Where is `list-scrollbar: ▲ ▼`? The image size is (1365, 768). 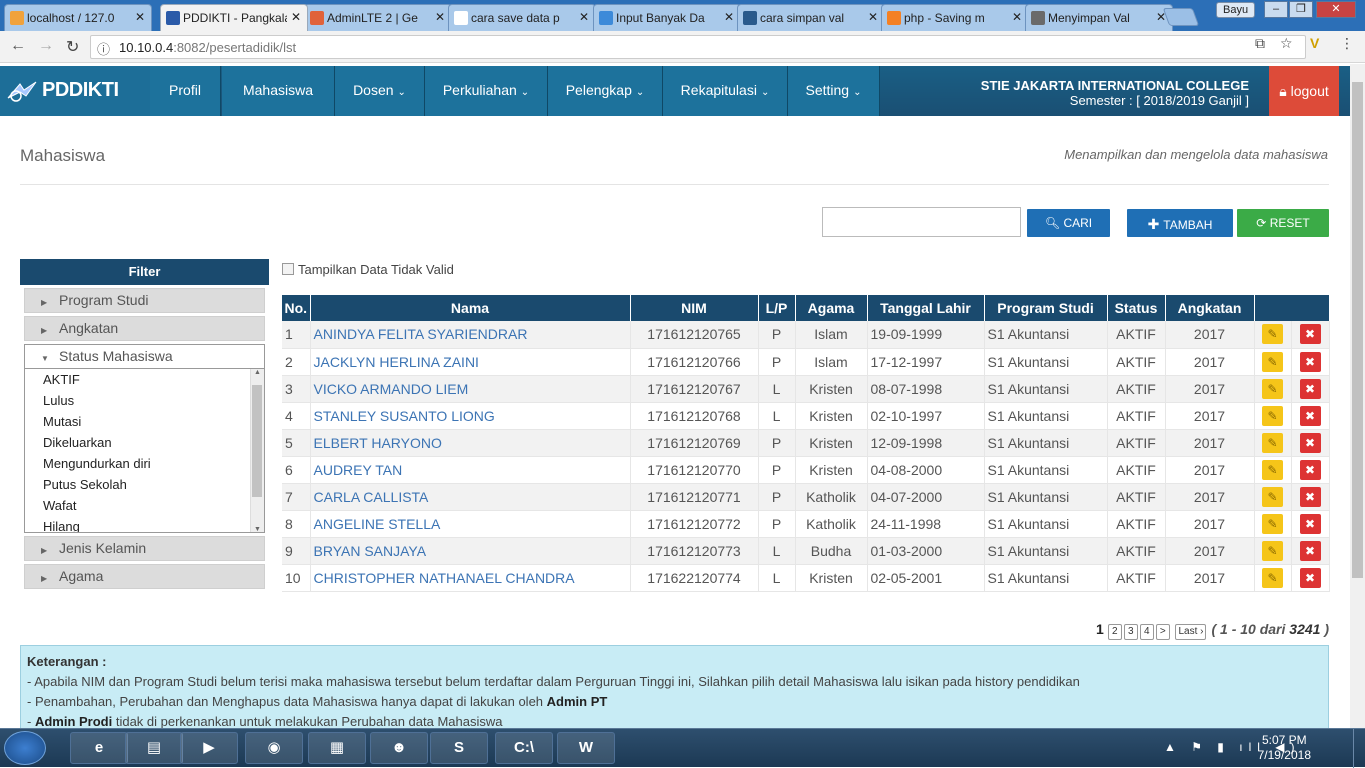 list-scrollbar: ▲ ▼ is located at coordinates (257, 450).